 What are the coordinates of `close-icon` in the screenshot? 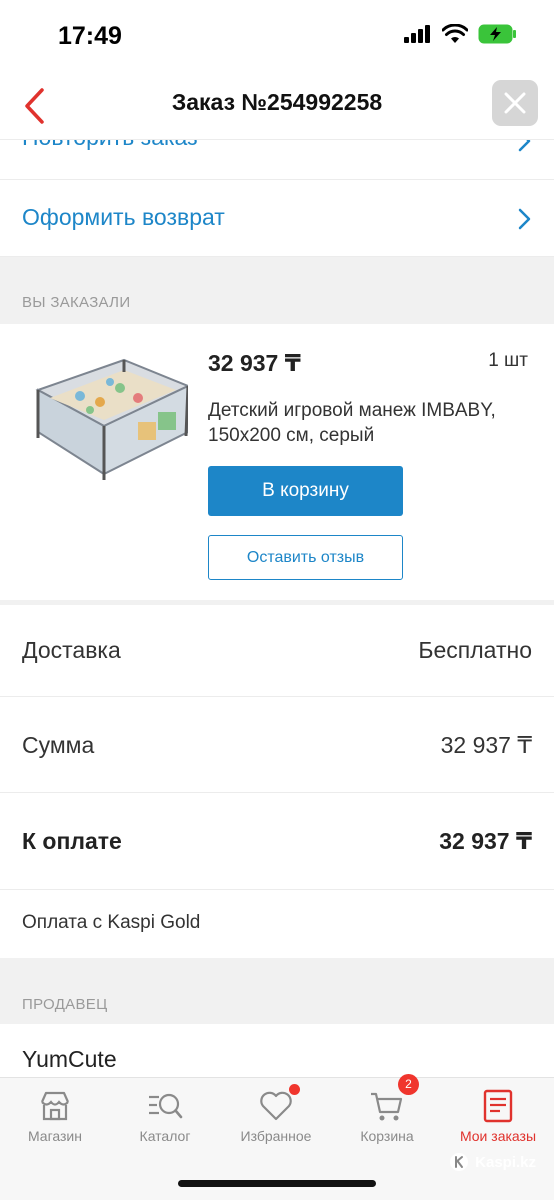 It's located at (515, 103).